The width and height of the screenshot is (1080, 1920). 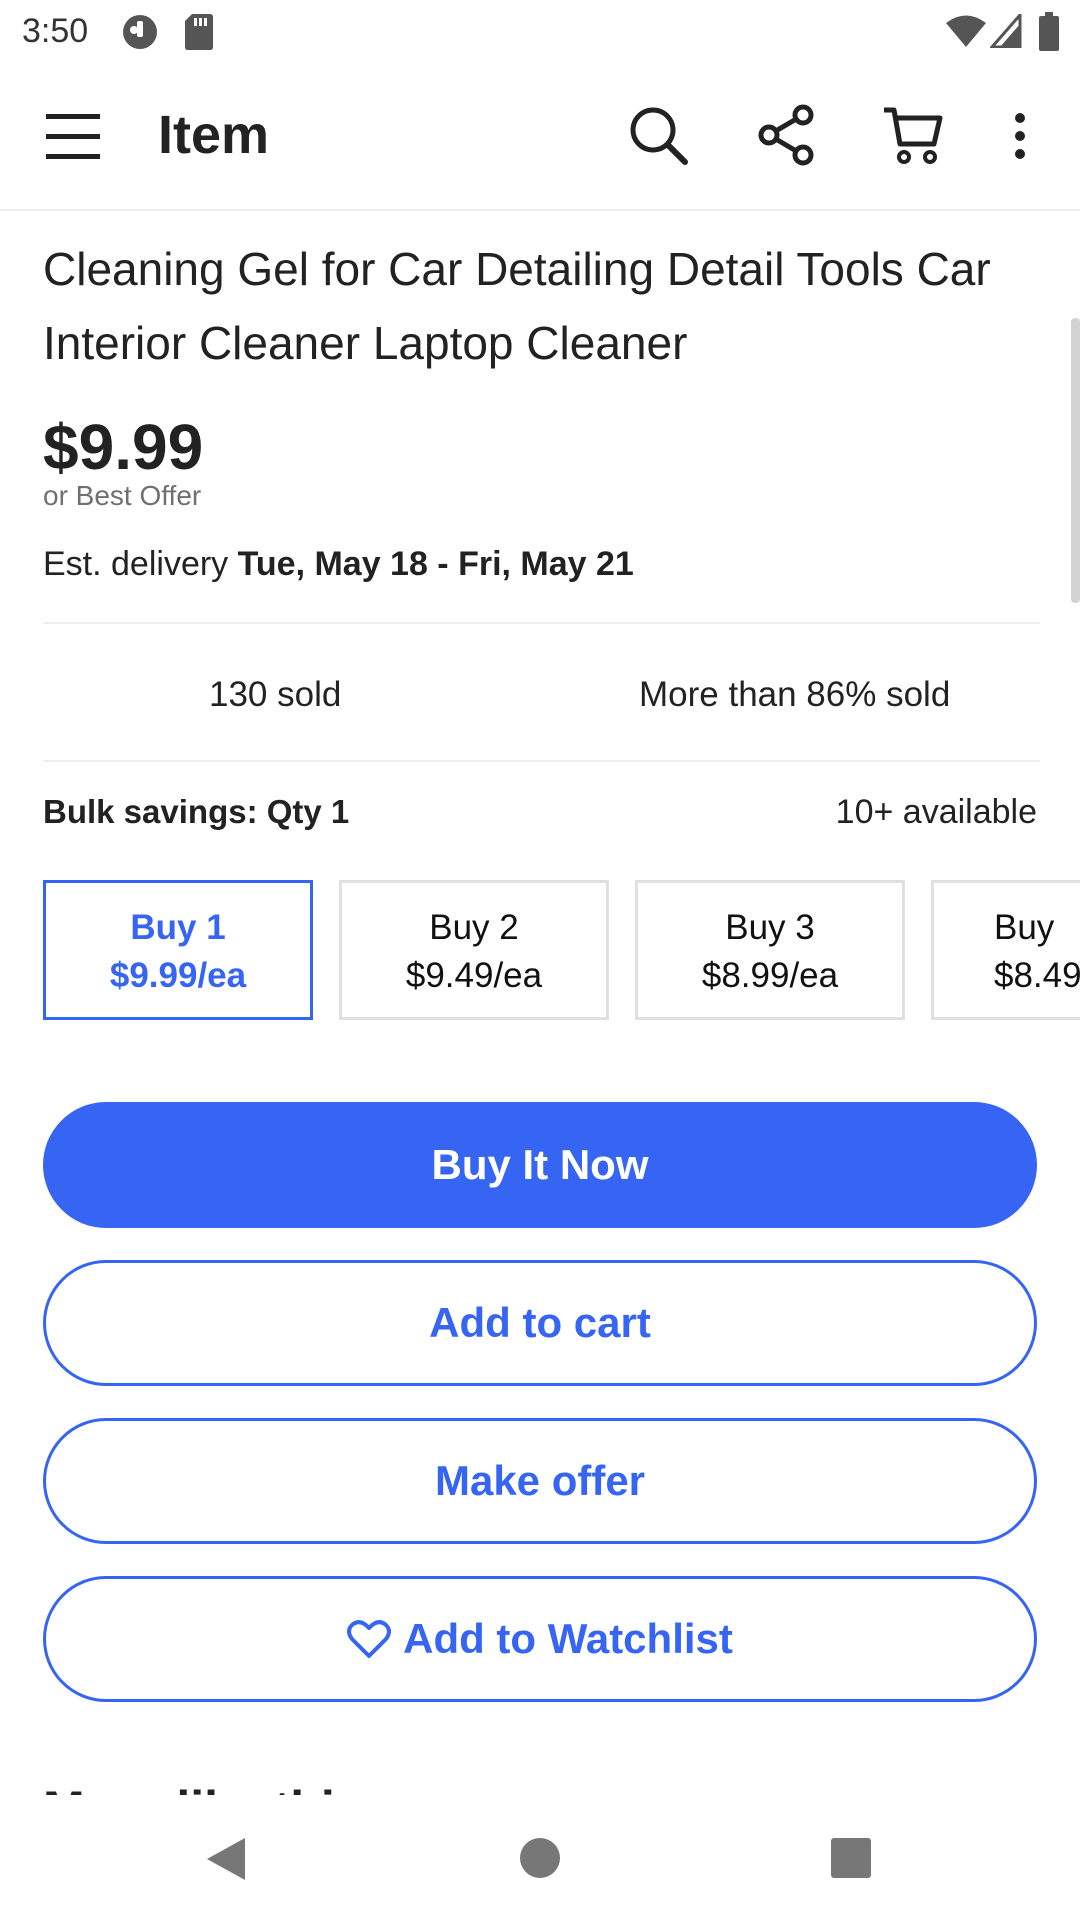 I want to click on more-vert-icon, so click(x=1020, y=138).